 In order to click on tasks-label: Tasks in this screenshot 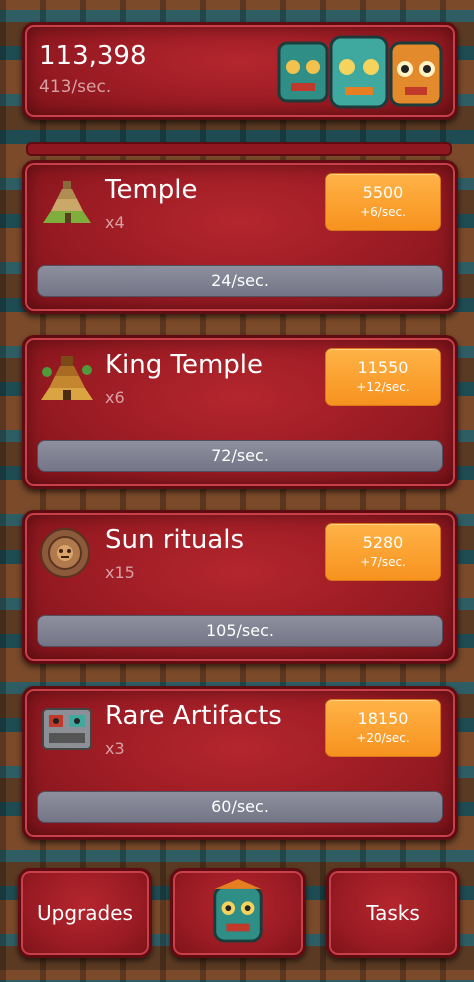, I will do `click(393, 913)`.